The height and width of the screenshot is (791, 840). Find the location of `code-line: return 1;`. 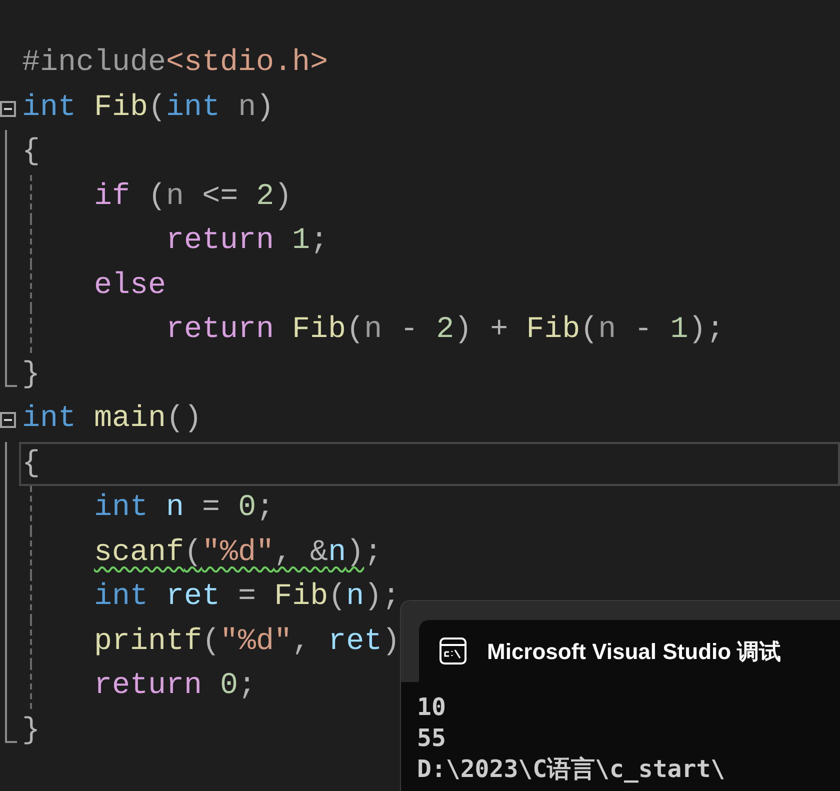

code-line: return 1; is located at coordinates (246, 241).